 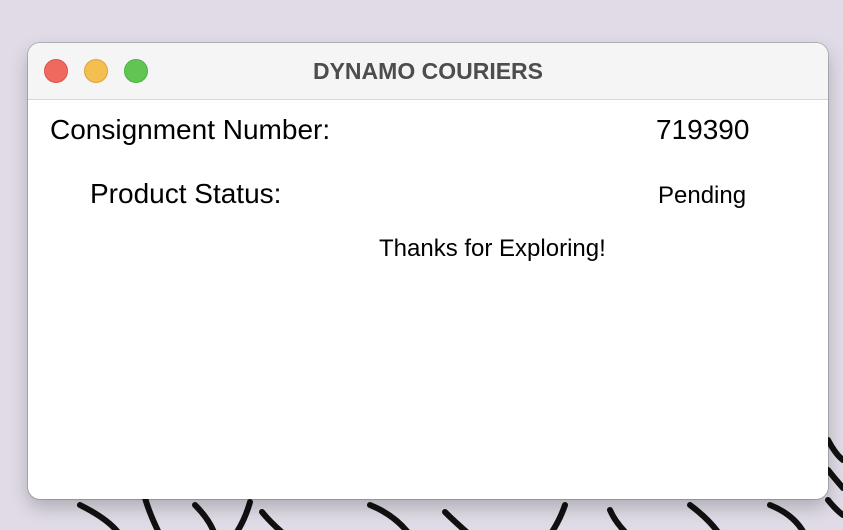 I want to click on window-title: DYNAMO COURIERS, so click(x=427, y=71).